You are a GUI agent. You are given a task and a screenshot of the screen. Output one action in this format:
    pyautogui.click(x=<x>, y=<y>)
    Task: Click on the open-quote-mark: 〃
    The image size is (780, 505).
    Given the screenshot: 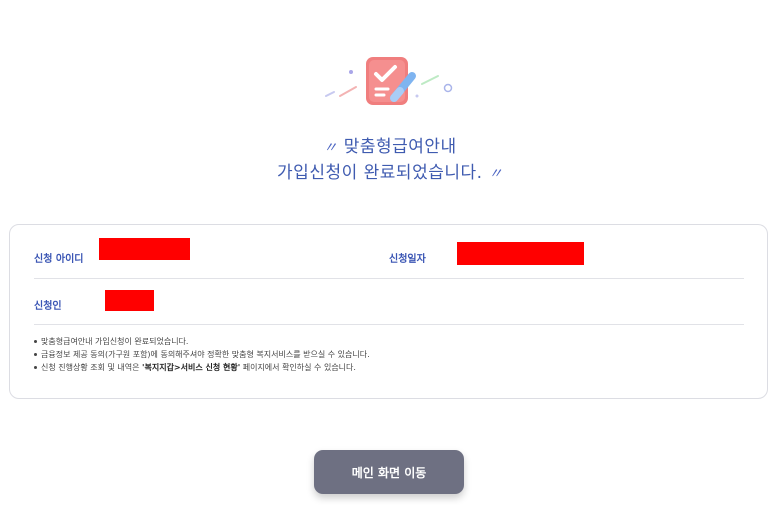 What is the action you would take?
    pyautogui.click(x=330, y=148)
    